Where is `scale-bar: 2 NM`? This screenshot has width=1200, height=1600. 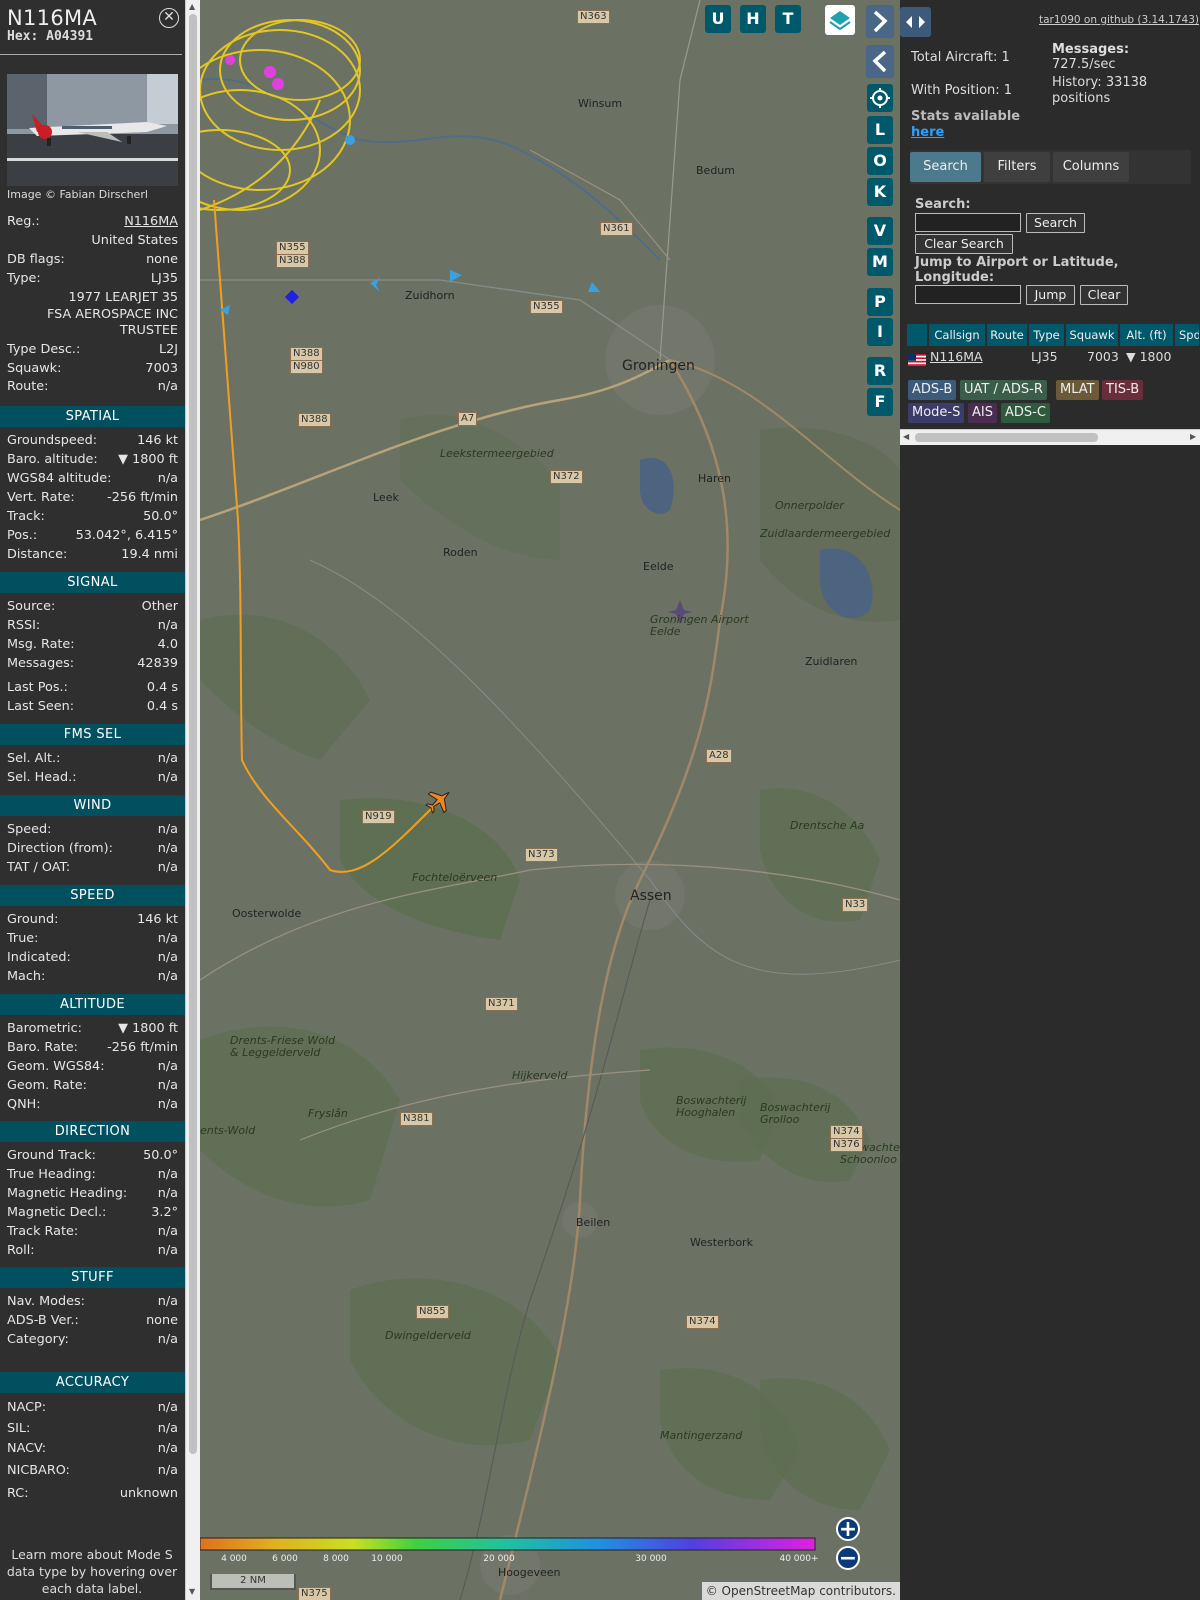
scale-bar: 2 NM is located at coordinates (253, 1582).